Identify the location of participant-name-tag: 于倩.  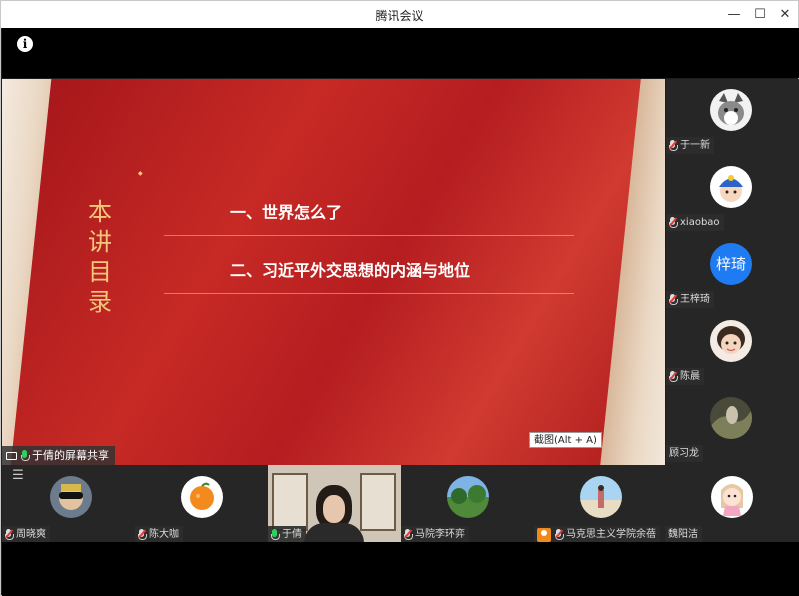
(287, 534).